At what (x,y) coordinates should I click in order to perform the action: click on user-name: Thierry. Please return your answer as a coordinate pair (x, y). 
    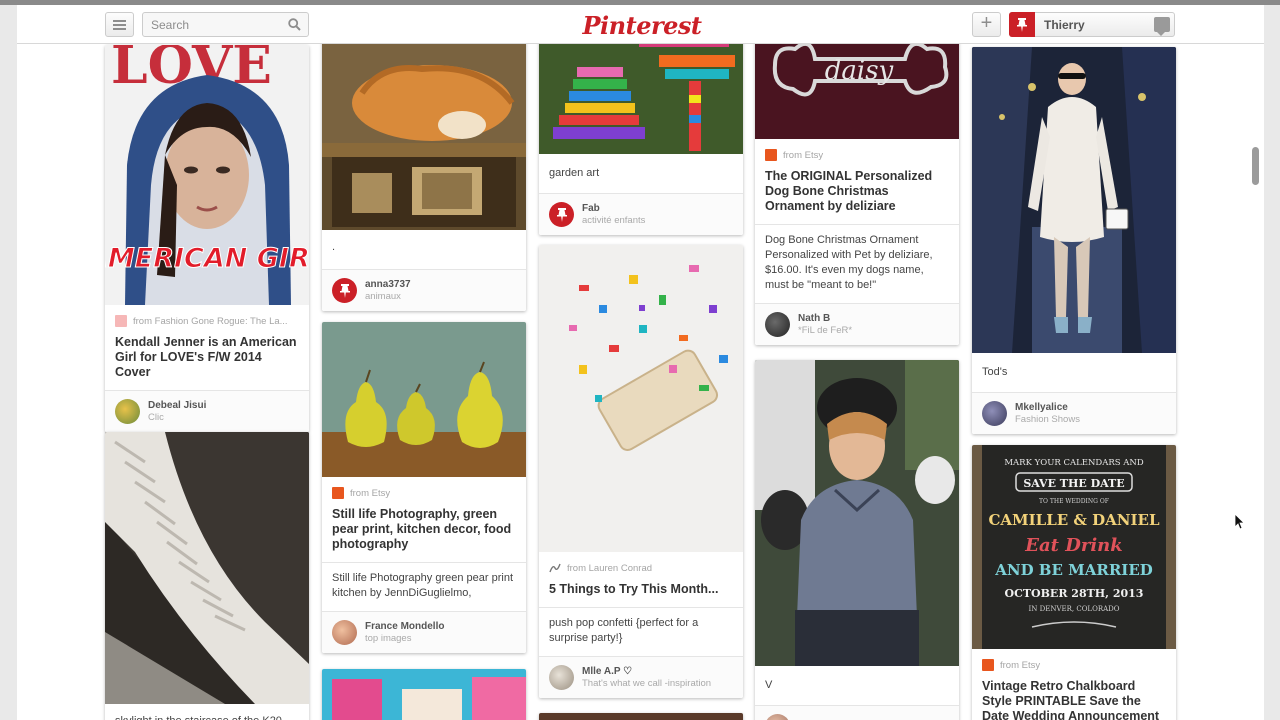
    Looking at the image, I should click on (1064, 25).